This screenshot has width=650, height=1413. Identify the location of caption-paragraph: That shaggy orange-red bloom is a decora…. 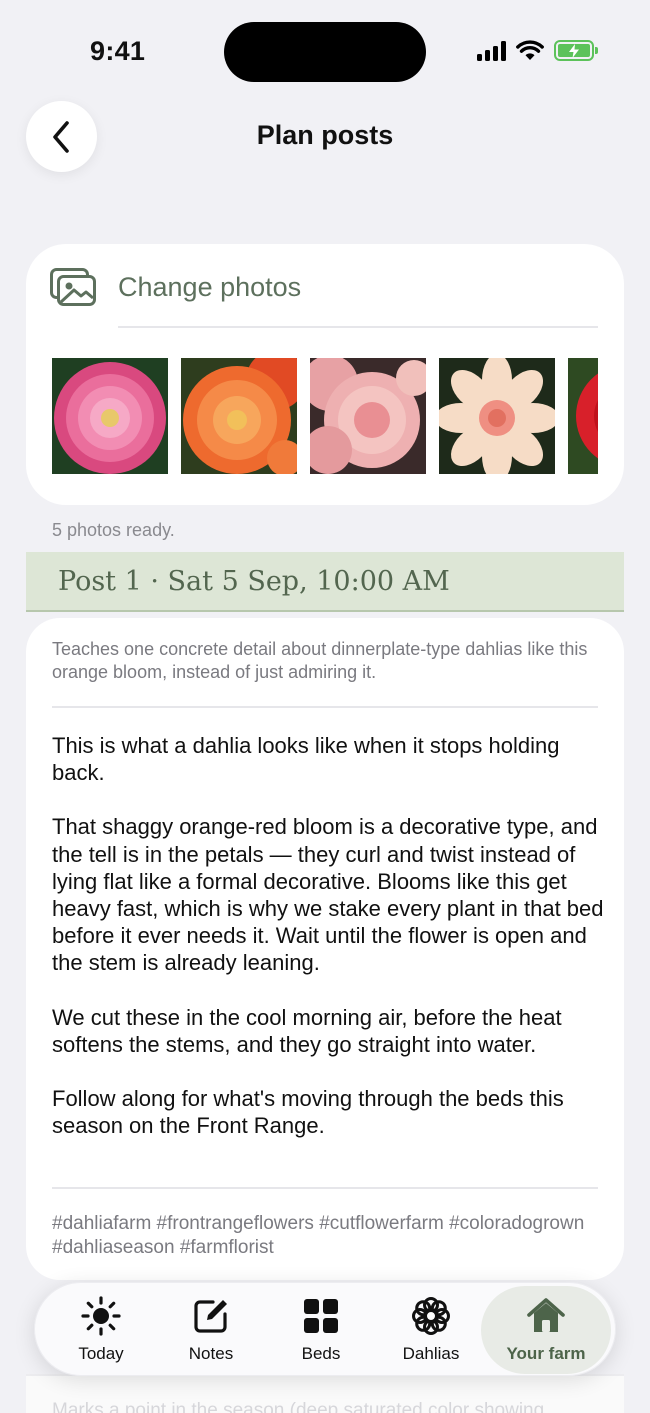
(328, 895).